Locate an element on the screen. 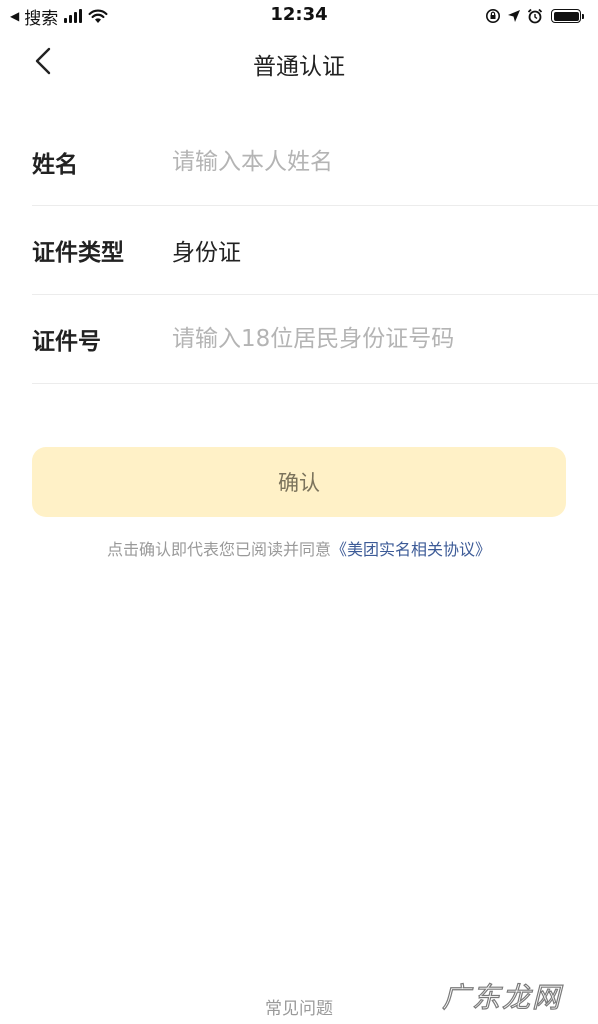  nav-bar: 普通认证 is located at coordinates (299, 61).